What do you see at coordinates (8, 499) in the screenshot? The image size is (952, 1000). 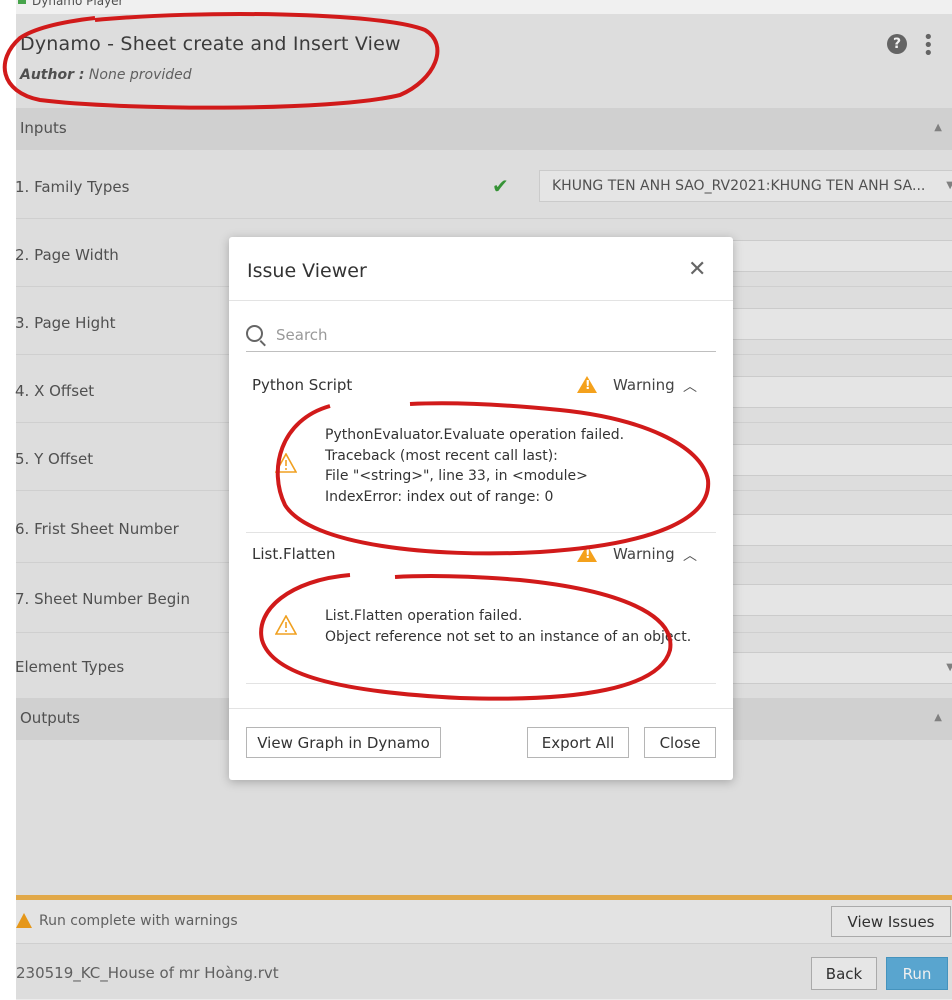 I see `left-strip` at bounding box center [8, 499].